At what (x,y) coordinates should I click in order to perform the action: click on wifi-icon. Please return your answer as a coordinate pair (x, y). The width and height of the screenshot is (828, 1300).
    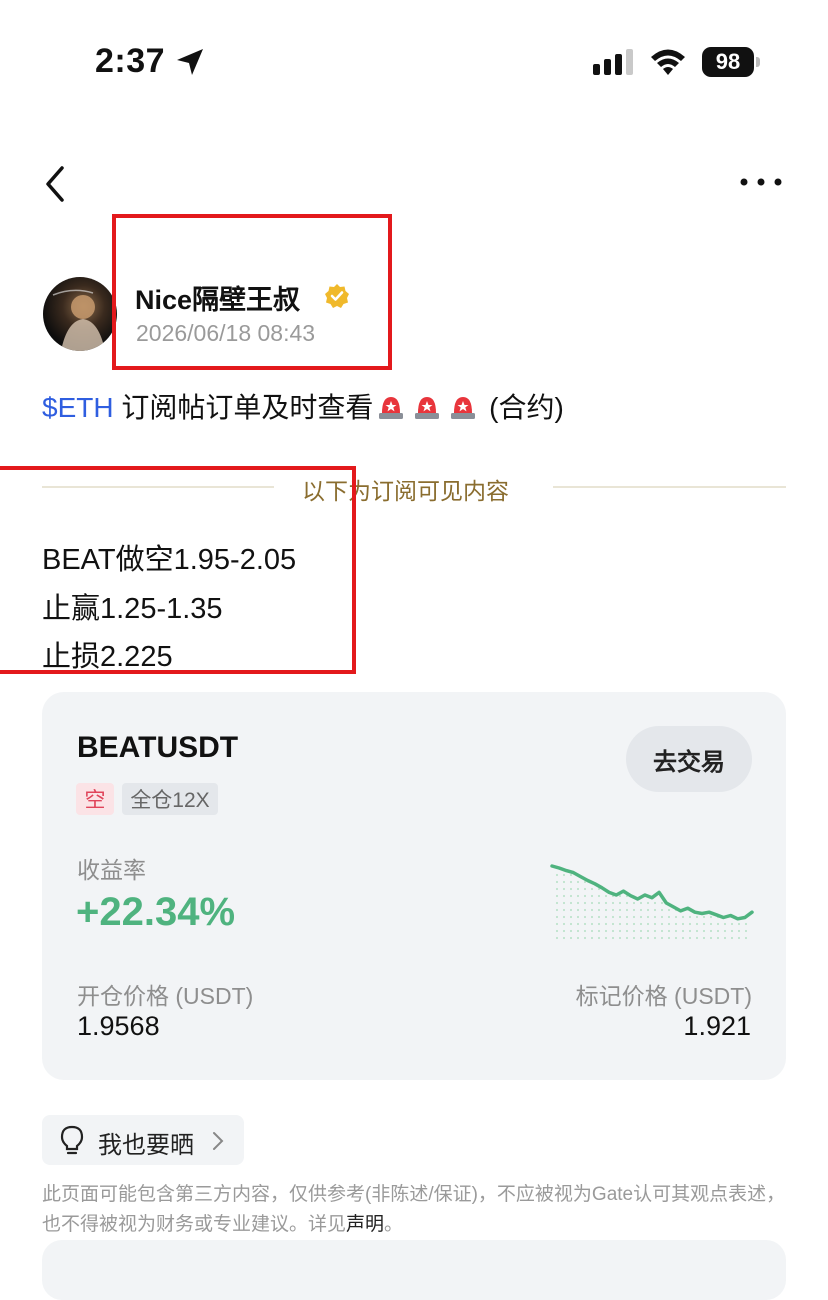
    Looking at the image, I should click on (668, 62).